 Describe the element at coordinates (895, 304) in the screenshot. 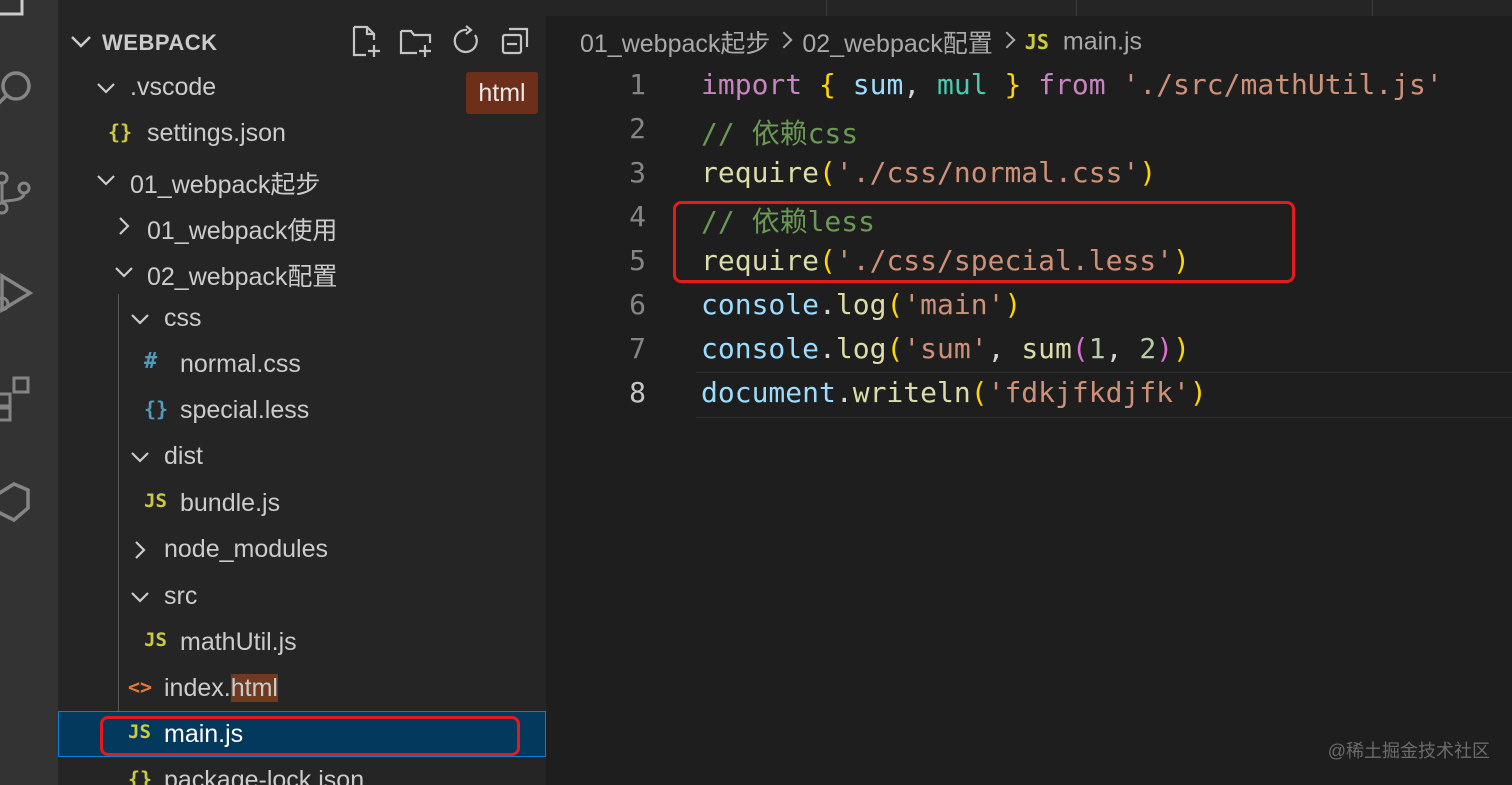

I see `code-token: (` at that location.